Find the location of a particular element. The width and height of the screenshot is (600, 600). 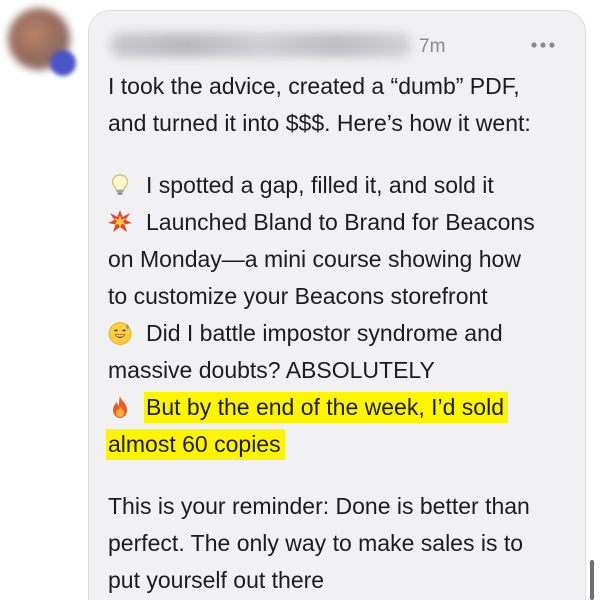

lightbulb-emoji-icon is located at coordinates (120, 185).